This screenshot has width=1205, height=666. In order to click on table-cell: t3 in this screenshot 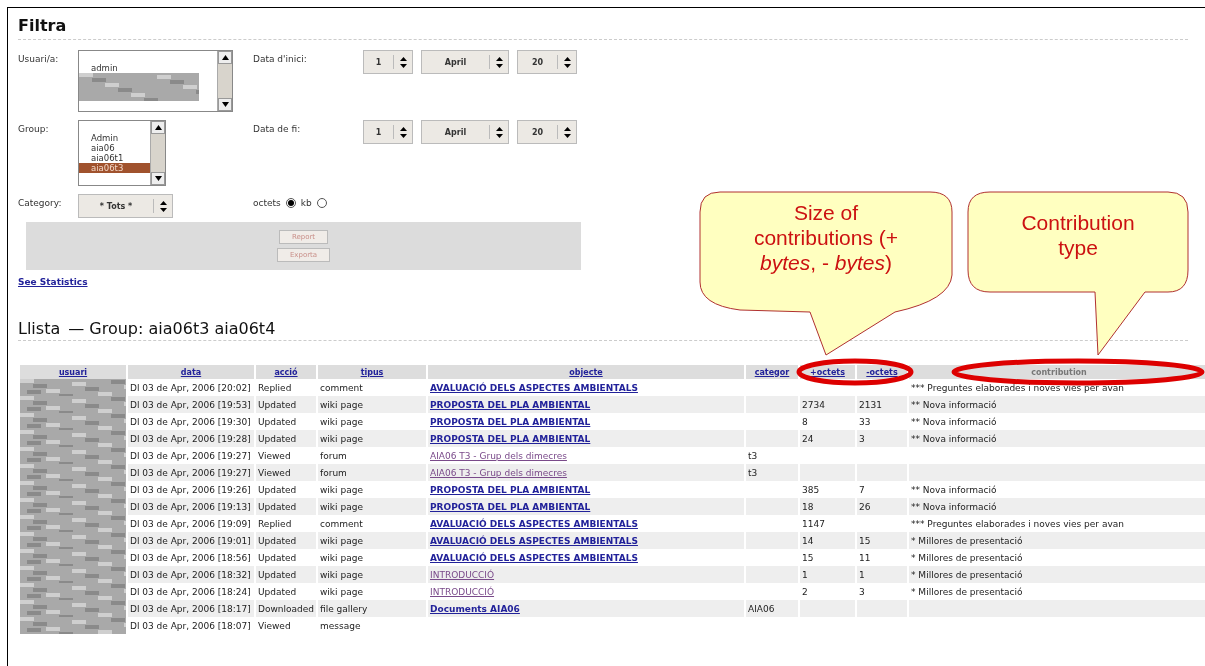, I will do `click(772, 472)`.